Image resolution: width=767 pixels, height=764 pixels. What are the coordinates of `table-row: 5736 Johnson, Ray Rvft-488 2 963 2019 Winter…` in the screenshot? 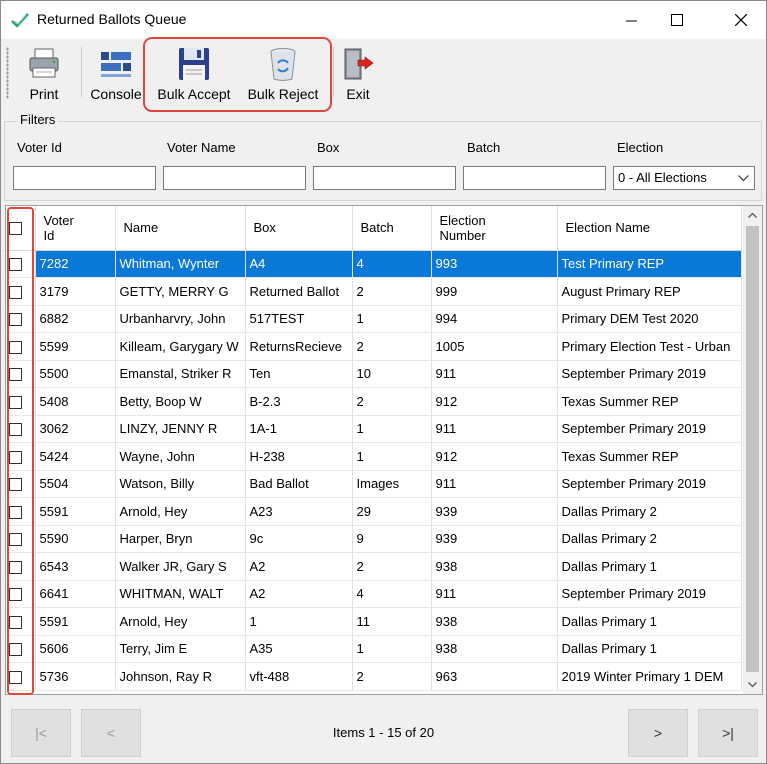 It's located at (374, 676).